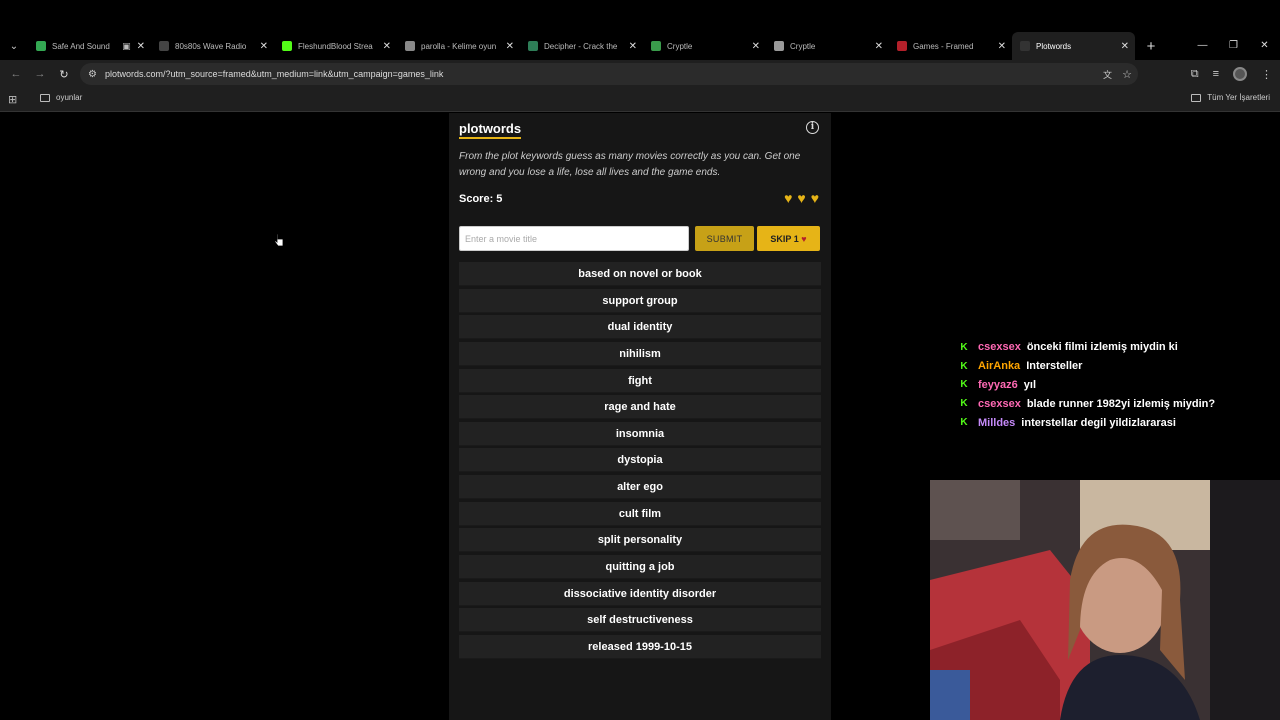 The width and height of the screenshot is (1280, 720). What do you see at coordinates (999, 366) in the screenshot?
I see `chat-username: AirAnka` at bounding box center [999, 366].